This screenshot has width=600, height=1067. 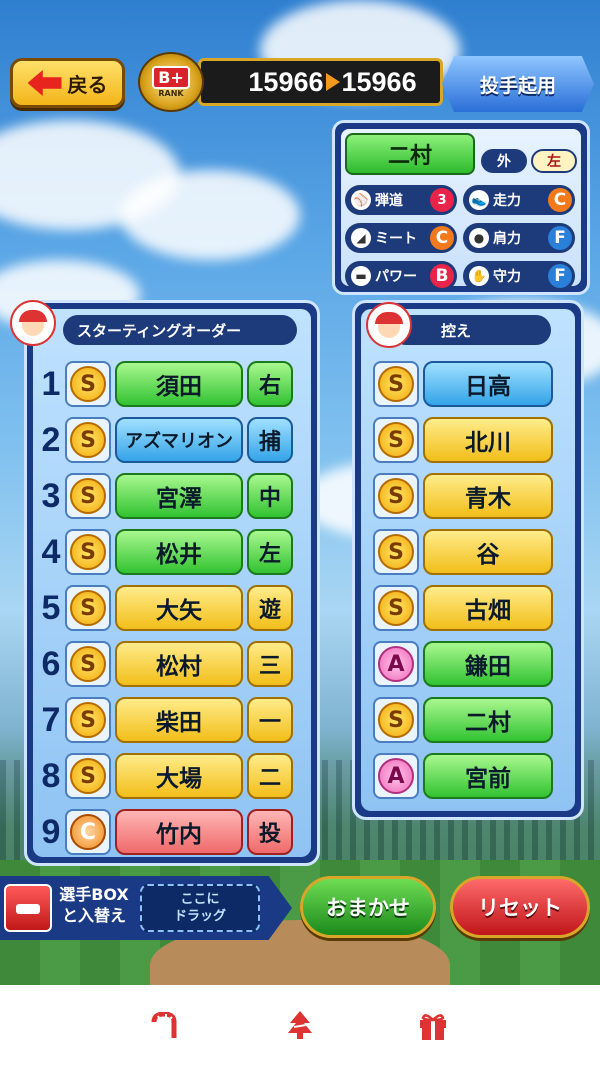 I want to click on player-name: 須田, so click(x=179, y=384).